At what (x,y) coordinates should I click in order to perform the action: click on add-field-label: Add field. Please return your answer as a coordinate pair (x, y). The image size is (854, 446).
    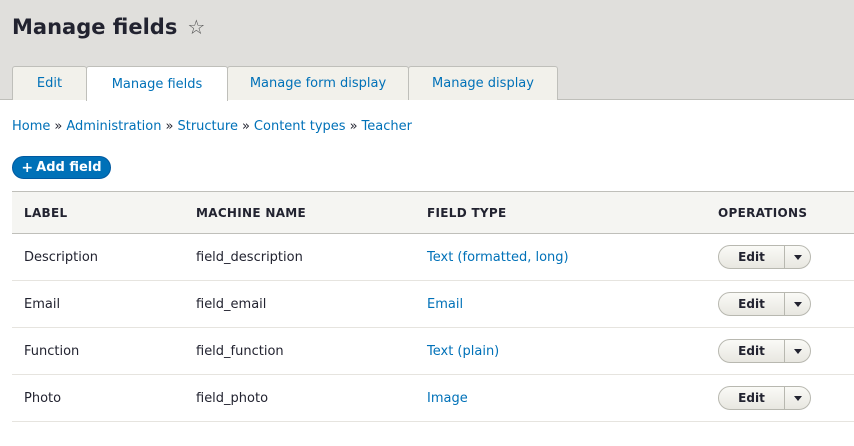
    Looking at the image, I should click on (69, 167).